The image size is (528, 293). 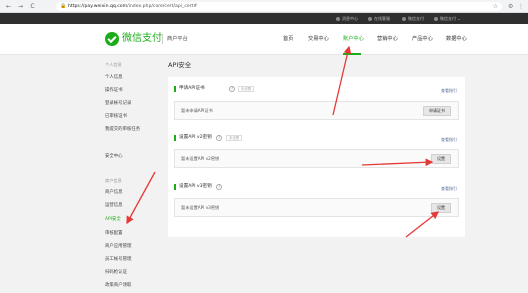 What do you see at coordinates (114, 91) in the screenshot?
I see `sidebar-item-op-cert: 操作证书` at bounding box center [114, 91].